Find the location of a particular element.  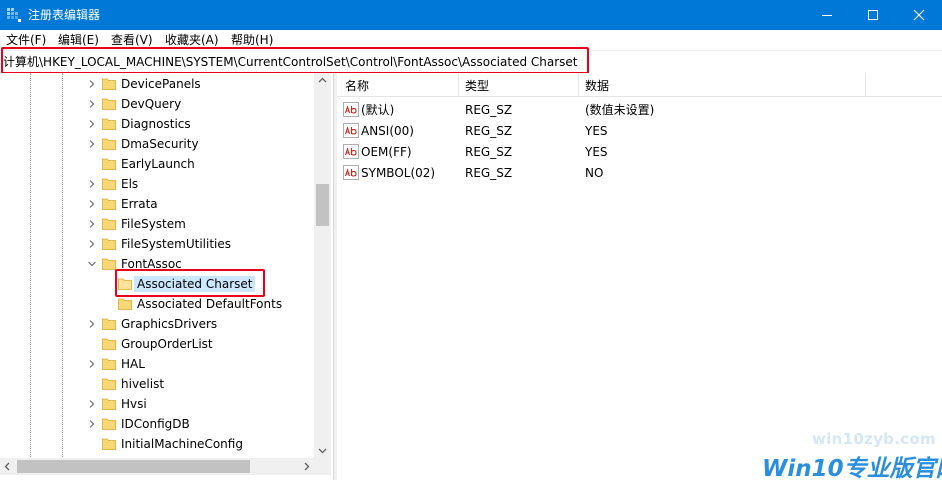

tree-vertical-scrollbar is located at coordinates (322, 265).